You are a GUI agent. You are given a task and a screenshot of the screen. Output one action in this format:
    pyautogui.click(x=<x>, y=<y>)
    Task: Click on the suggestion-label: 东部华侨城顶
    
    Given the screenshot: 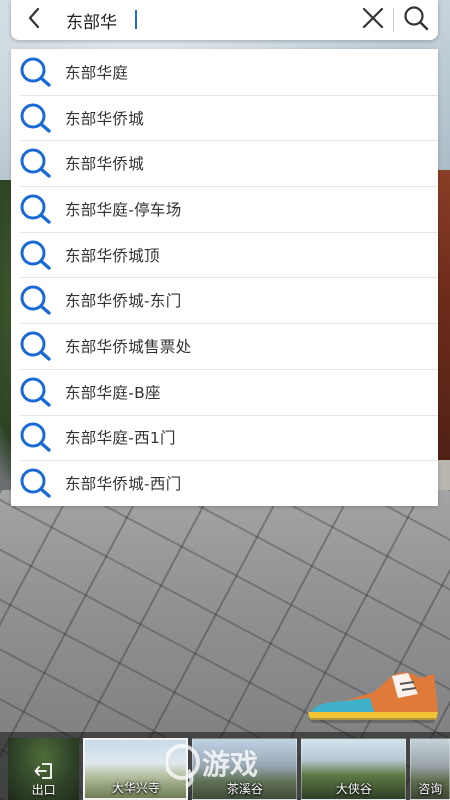 What is the action you would take?
    pyautogui.click(x=112, y=255)
    